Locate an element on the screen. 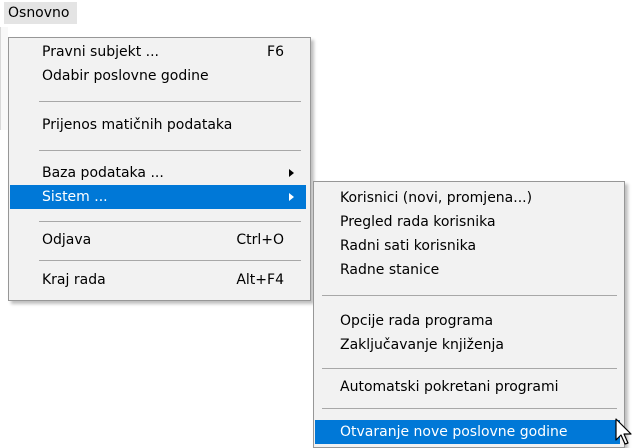  submenu-item-zakljucavanje-knjizenja: Zaključavanje knjiženja is located at coordinates (467, 345).